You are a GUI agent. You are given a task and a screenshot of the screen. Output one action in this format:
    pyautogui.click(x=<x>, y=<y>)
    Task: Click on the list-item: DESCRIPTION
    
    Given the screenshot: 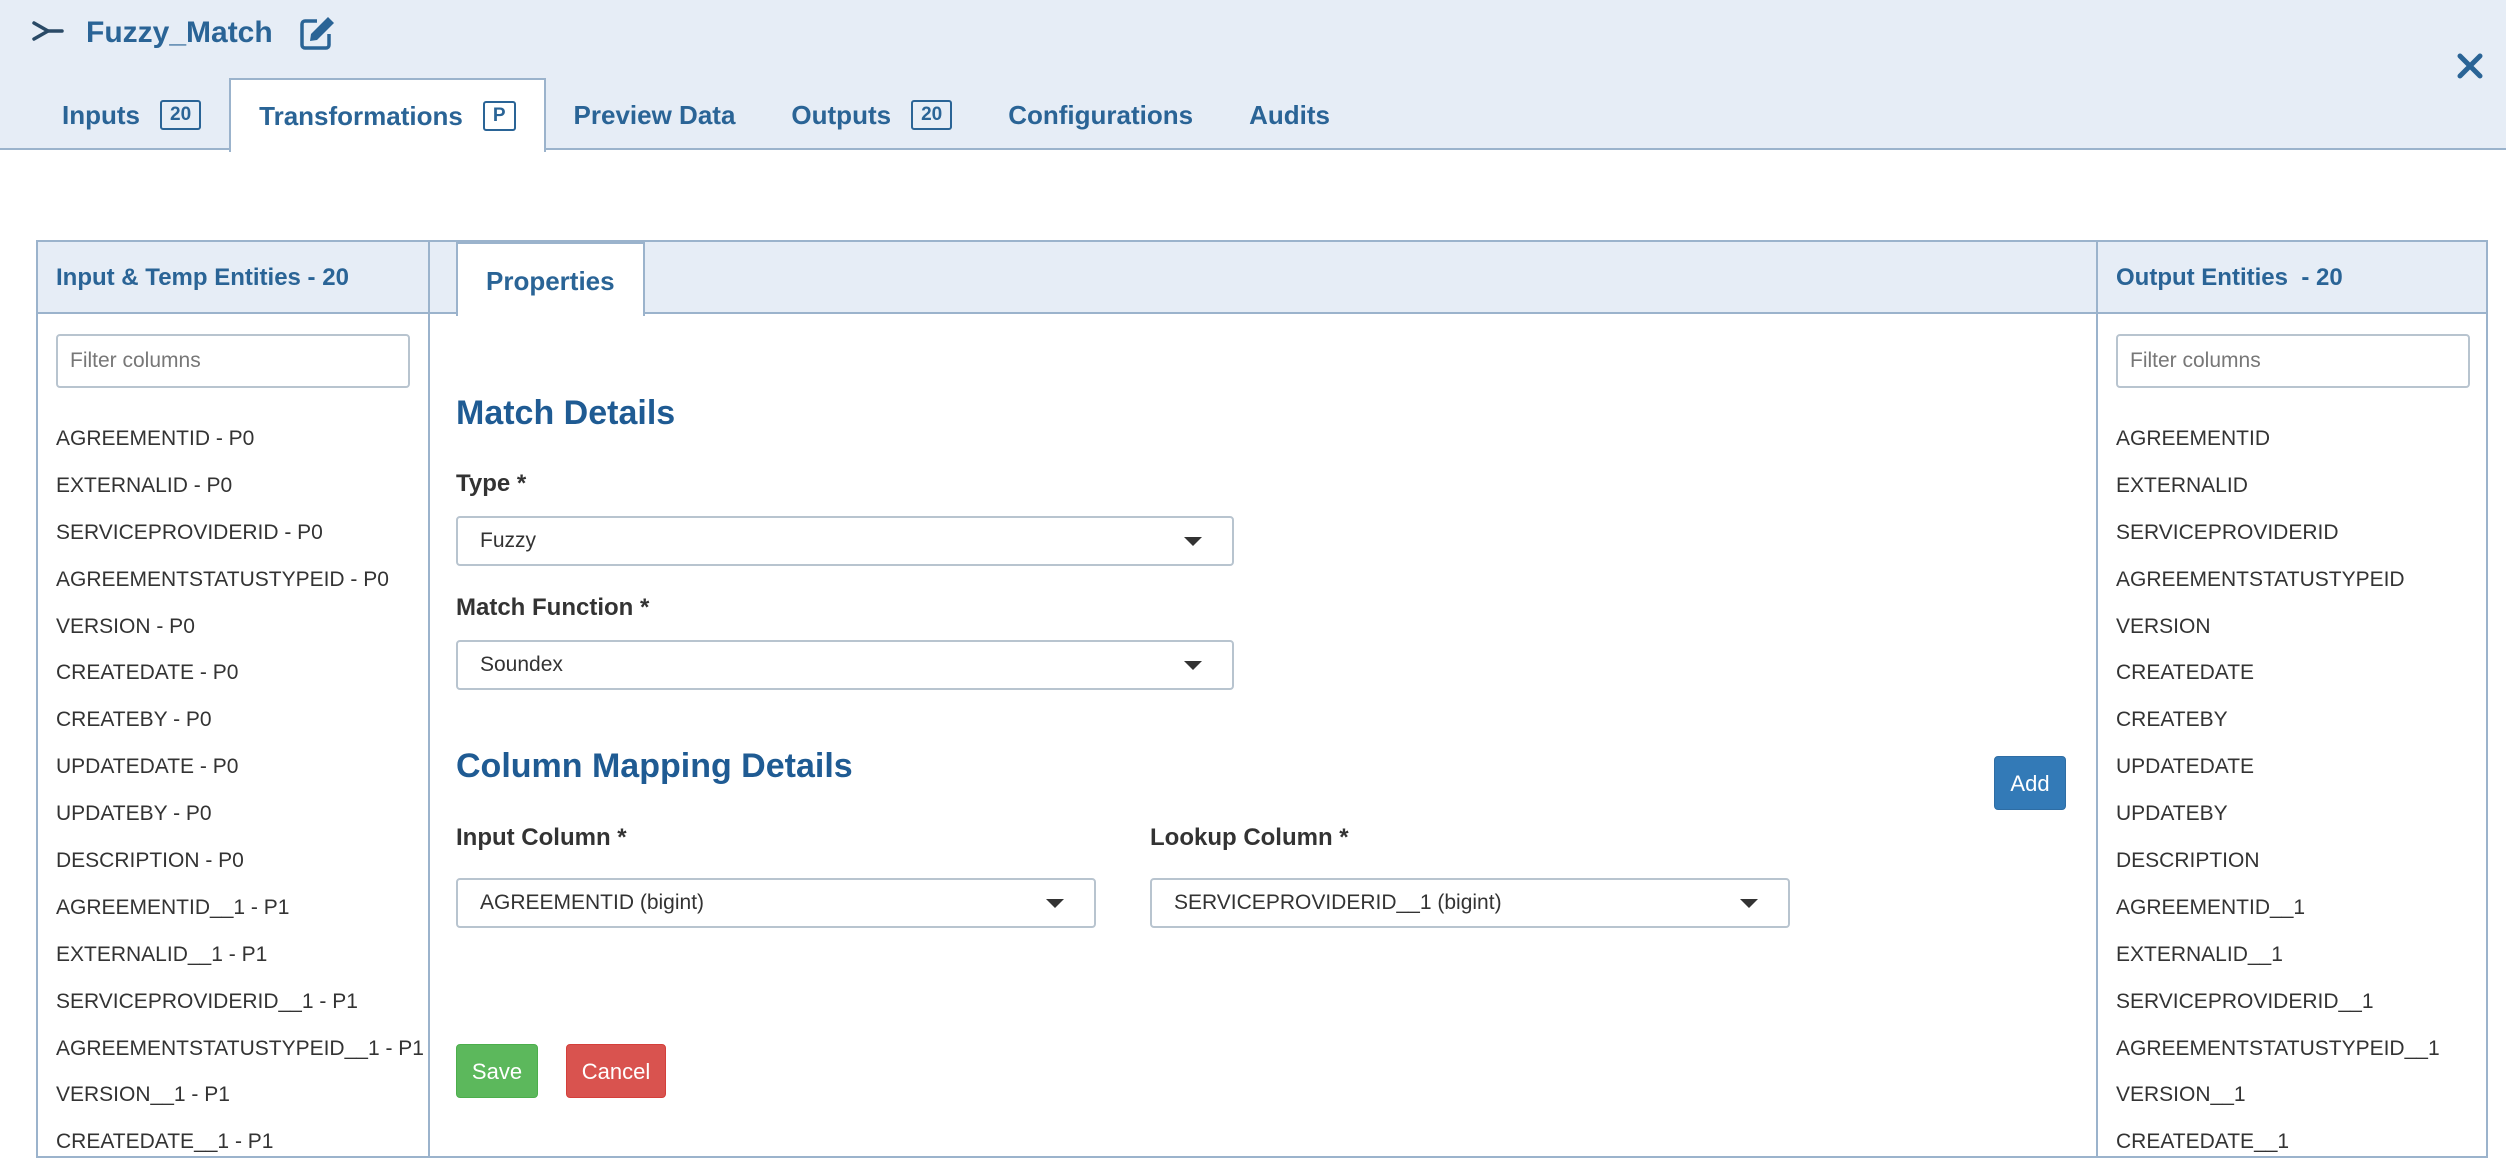 What is the action you would take?
    pyautogui.click(x=2306, y=867)
    